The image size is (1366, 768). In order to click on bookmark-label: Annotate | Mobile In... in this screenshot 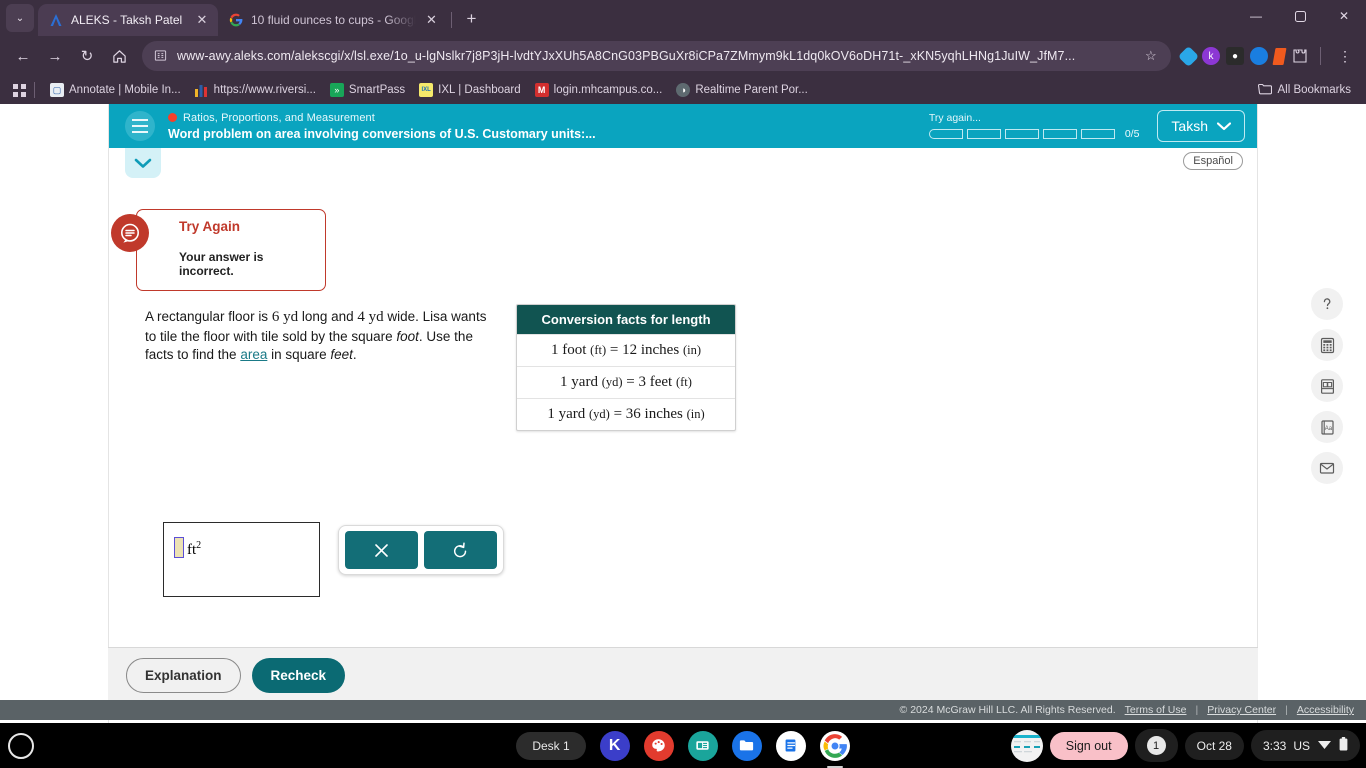, I will do `click(125, 90)`.